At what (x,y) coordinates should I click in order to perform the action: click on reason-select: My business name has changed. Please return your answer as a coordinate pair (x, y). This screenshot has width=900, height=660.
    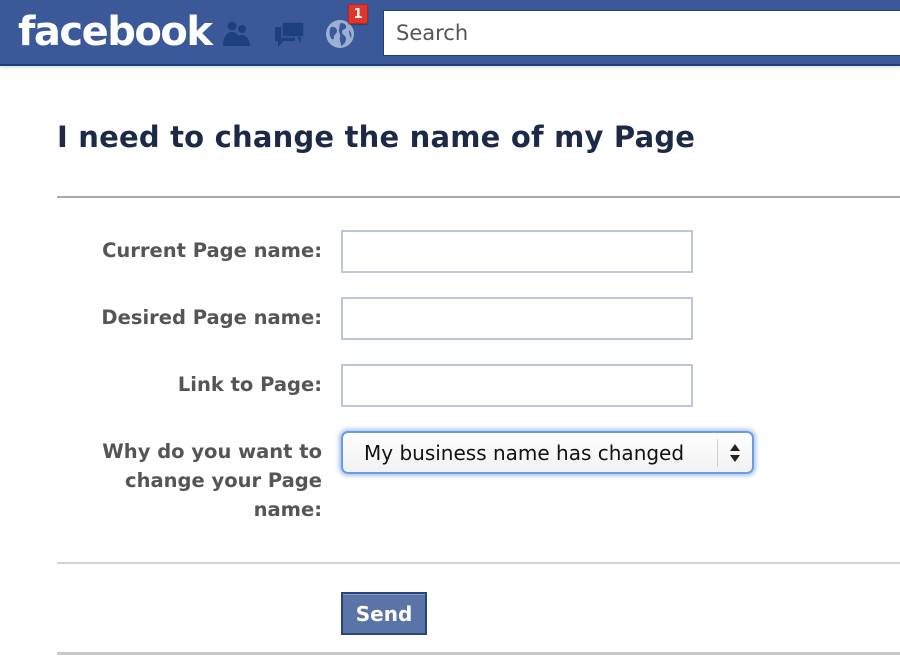
    Looking at the image, I should click on (547, 452).